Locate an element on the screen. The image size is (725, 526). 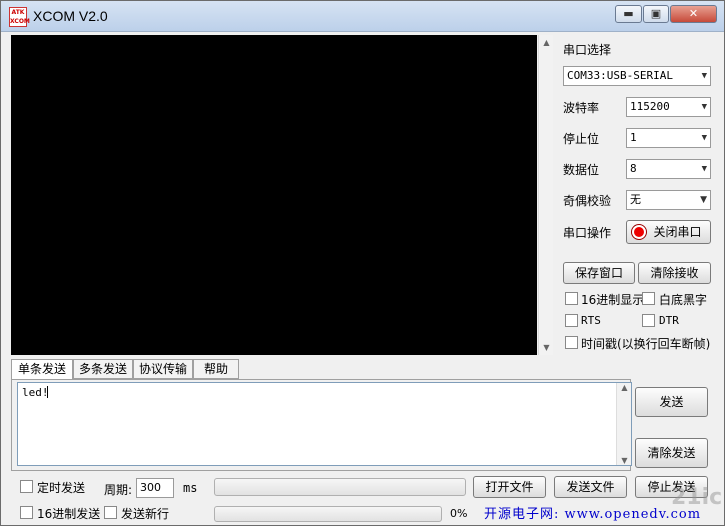
send-button: 发送 is located at coordinates (671, 402).